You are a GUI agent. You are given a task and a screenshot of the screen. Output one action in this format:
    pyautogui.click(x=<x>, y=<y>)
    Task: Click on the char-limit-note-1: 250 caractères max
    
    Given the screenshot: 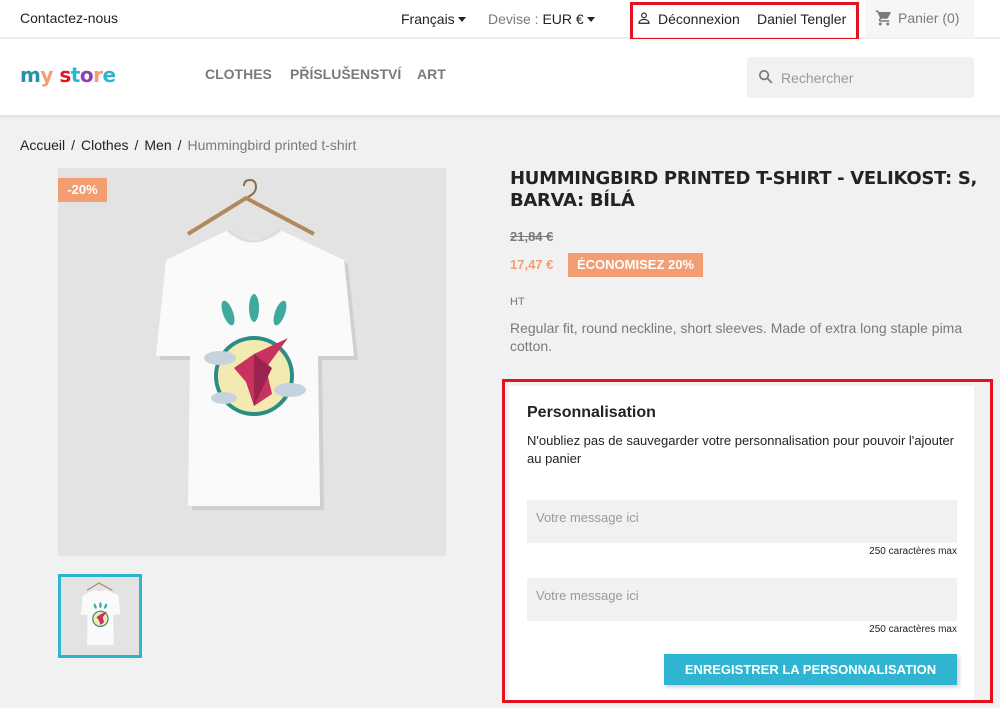 What is the action you would take?
    pyautogui.click(x=913, y=551)
    